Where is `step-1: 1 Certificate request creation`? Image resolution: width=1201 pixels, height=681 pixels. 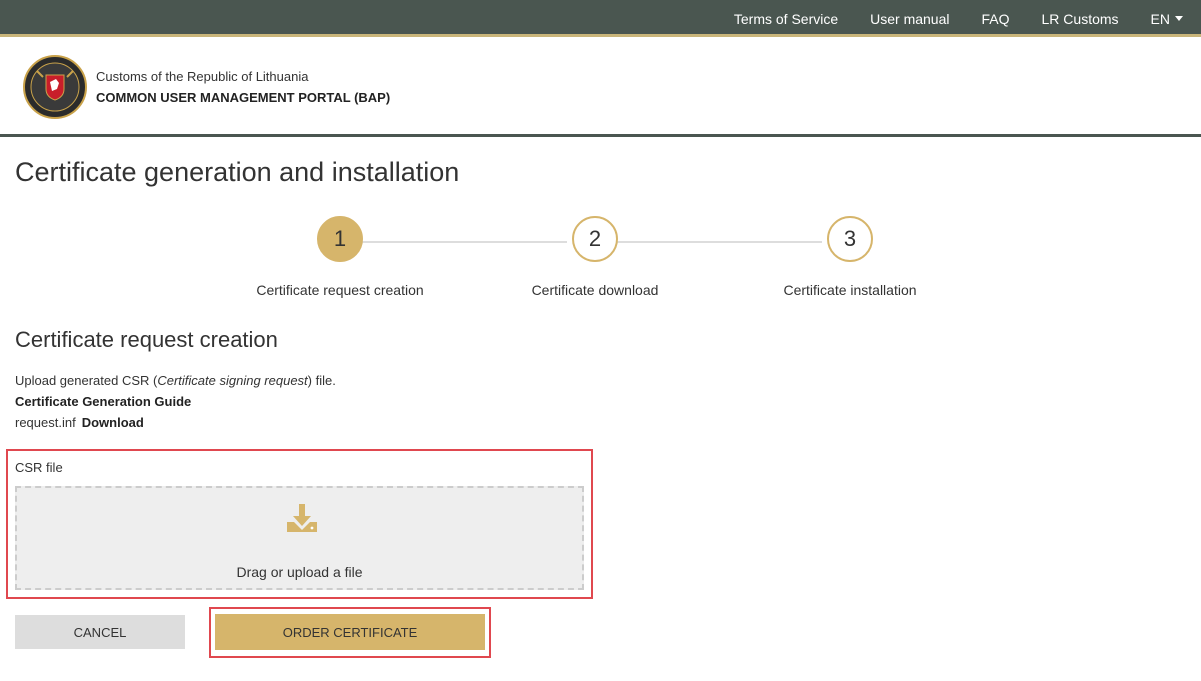
step-1: 1 Certificate request creation is located at coordinates (340, 257).